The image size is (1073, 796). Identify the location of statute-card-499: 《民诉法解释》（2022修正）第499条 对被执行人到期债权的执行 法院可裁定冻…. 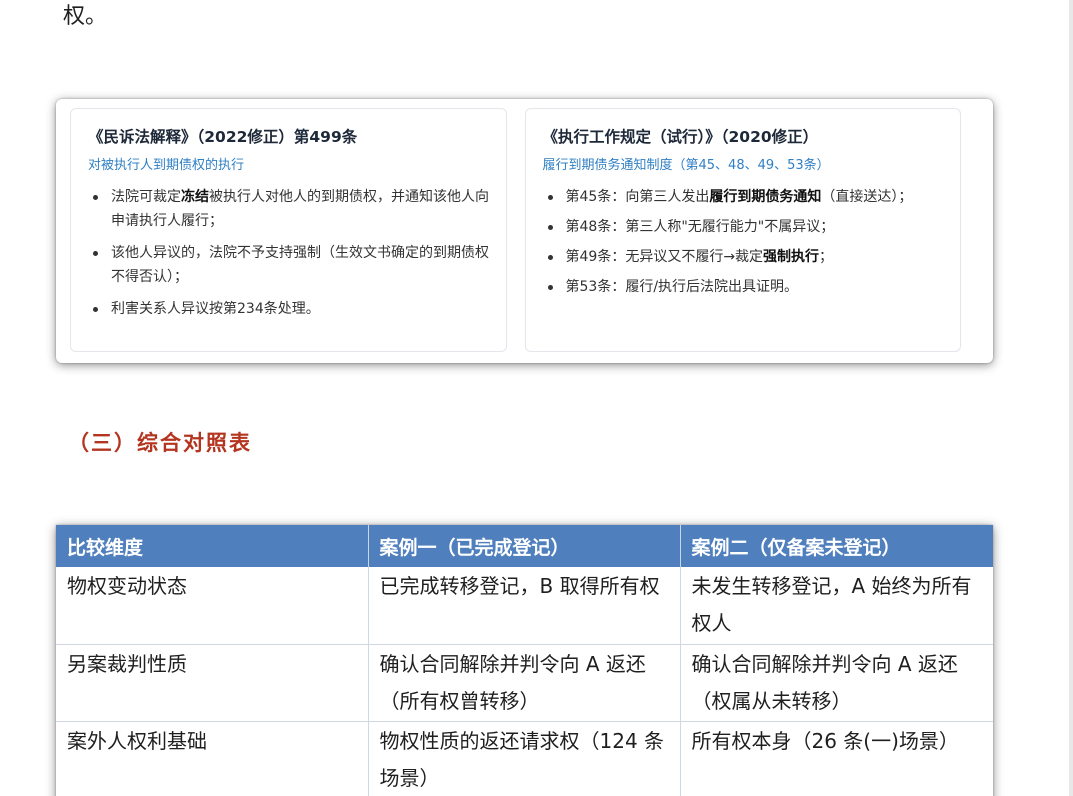
(288, 230).